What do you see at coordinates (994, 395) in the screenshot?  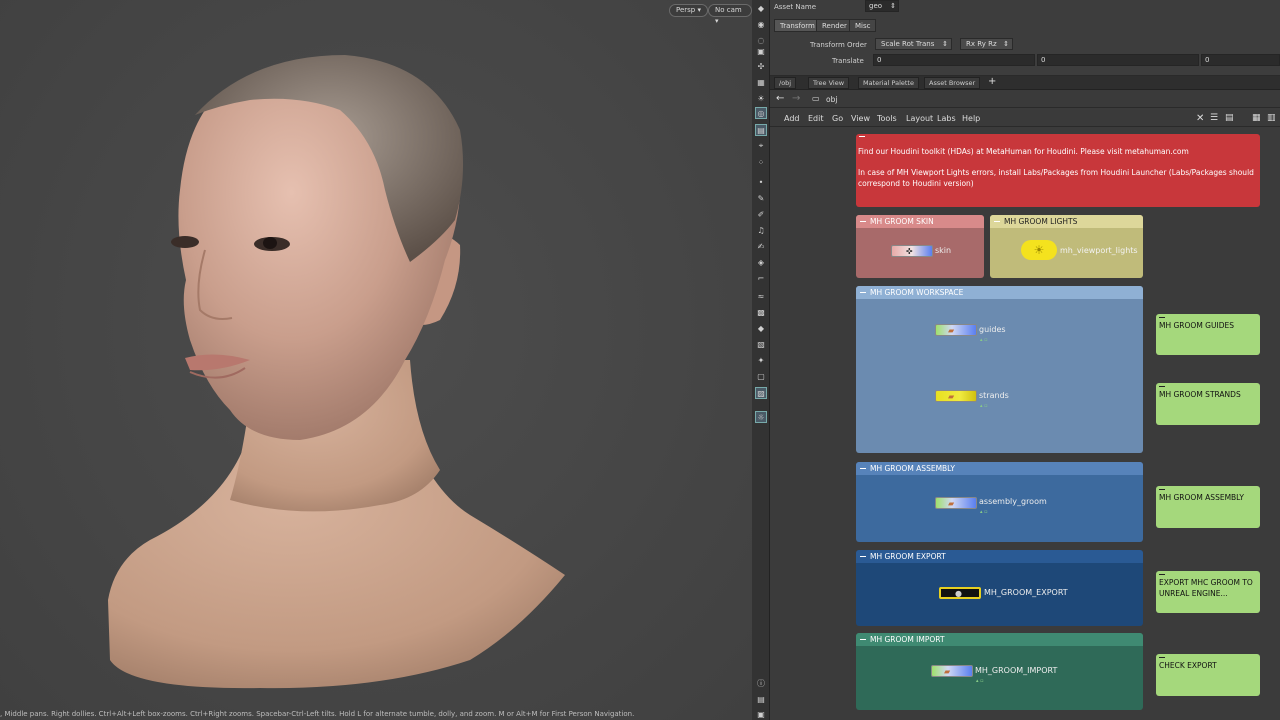 I see `strands-node-label: strands` at bounding box center [994, 395].